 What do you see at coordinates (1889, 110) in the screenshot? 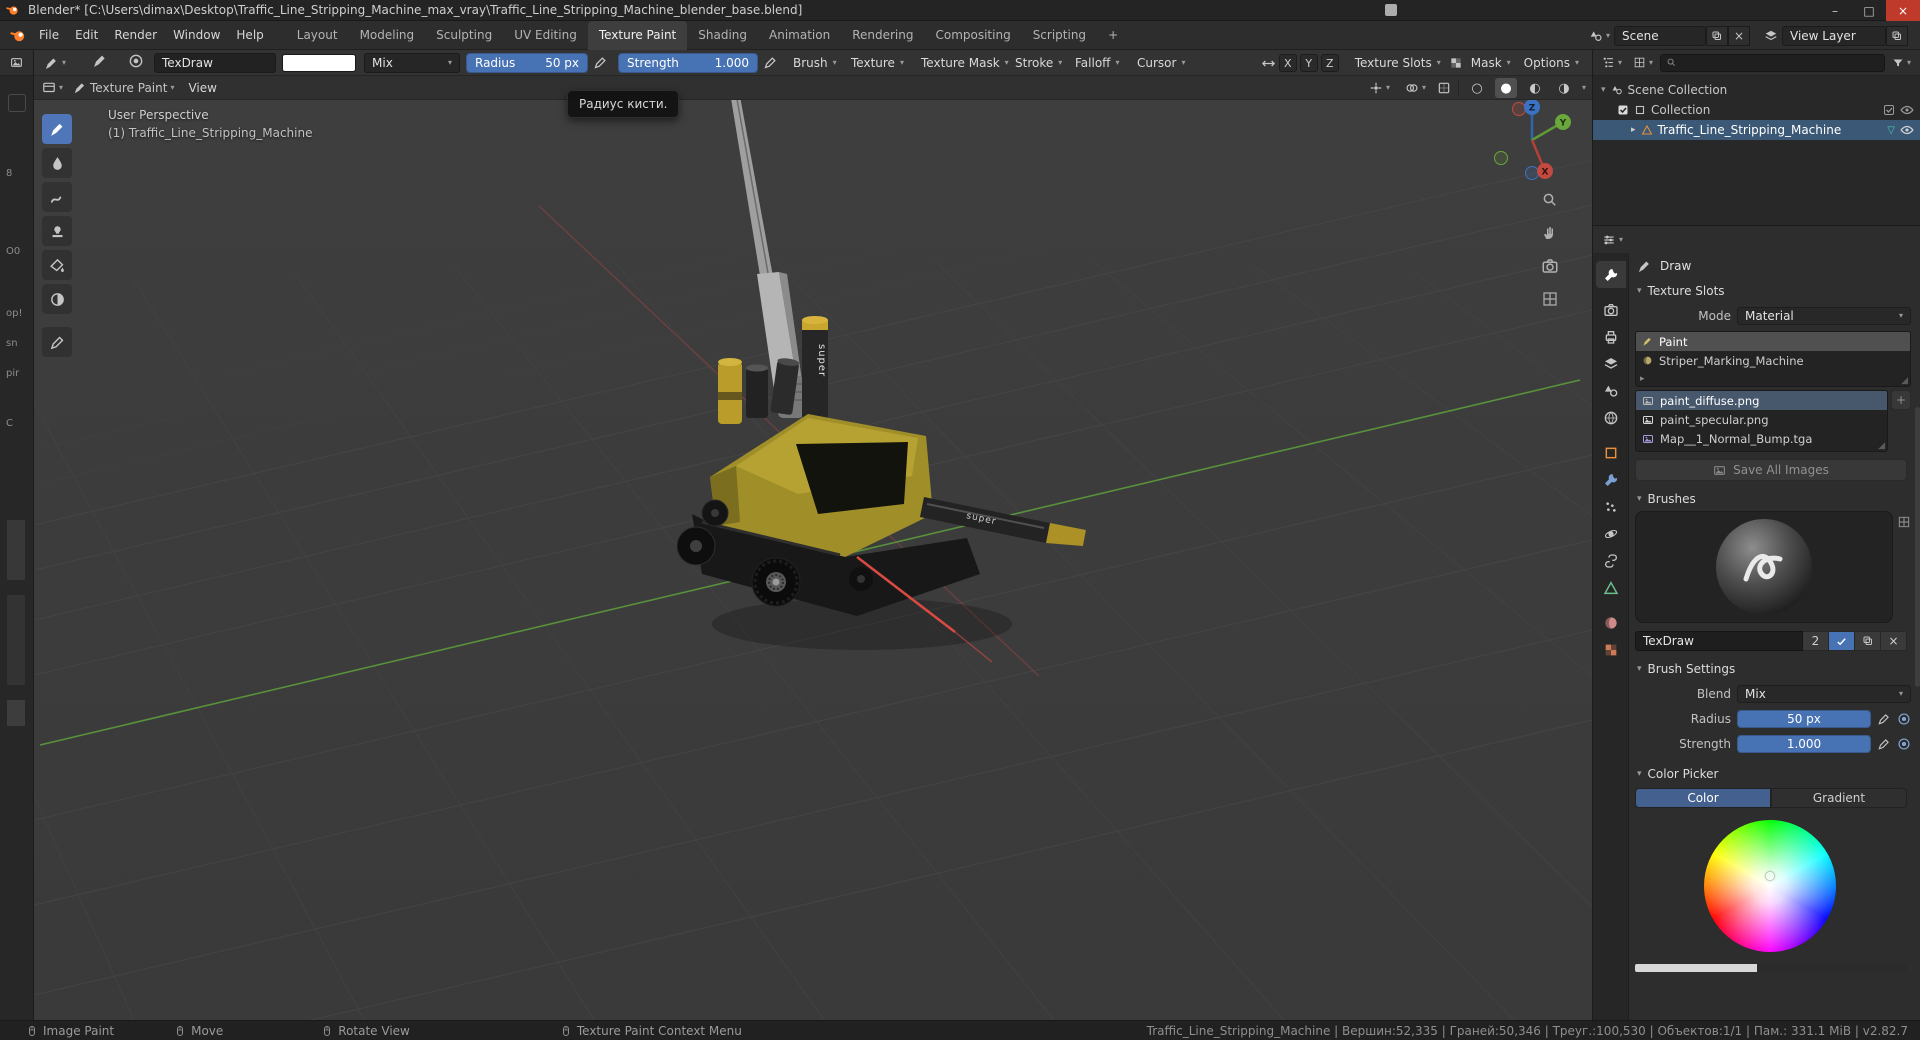
I see `exclude-checkbox` at bounding box center [1889, 110].